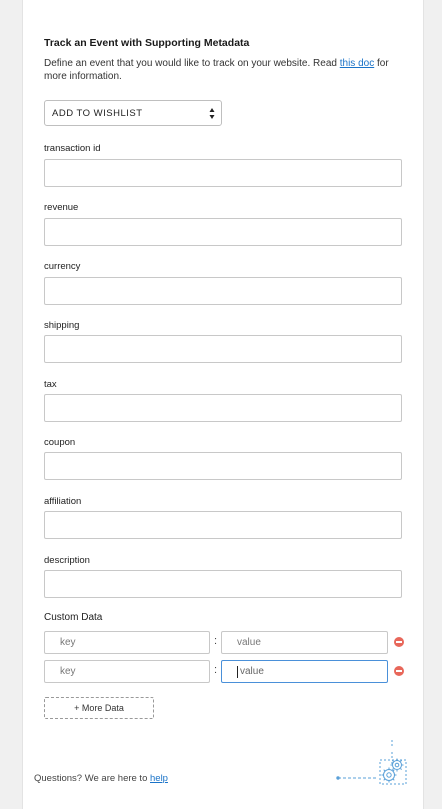  What do you see at coordinates (50, 384) in the screenshot?
I see `tax-label: tax` at bounding box center [50, 384].